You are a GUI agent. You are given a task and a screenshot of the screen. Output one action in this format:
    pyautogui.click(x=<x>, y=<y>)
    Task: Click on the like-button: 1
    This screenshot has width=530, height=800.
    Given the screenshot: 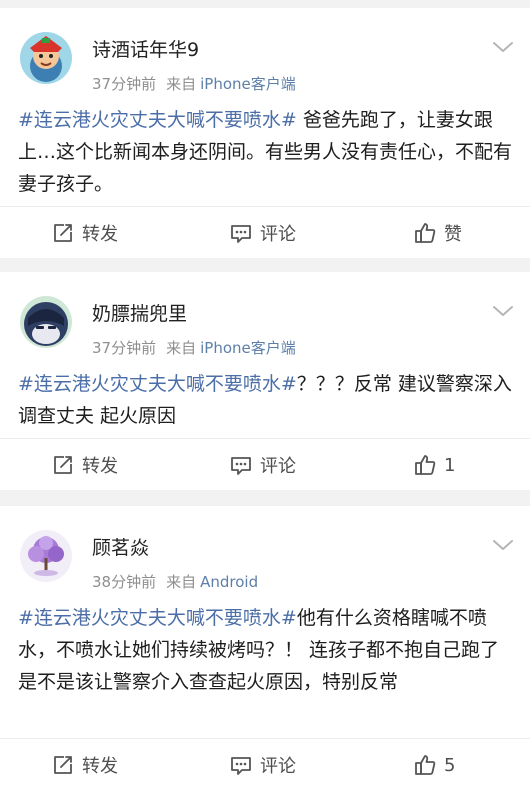 What is the action you would take?
    pyautogui.click(x=434, y=465)
    